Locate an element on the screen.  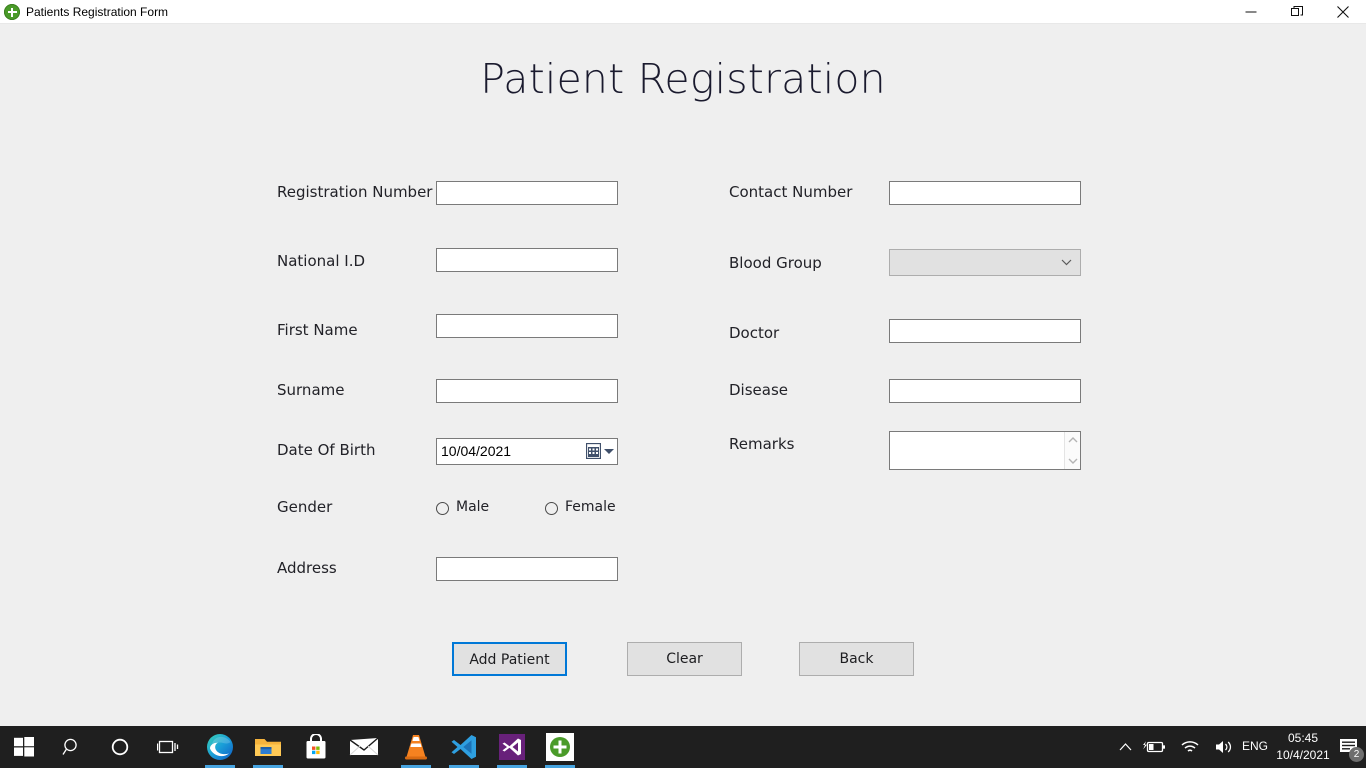
surname-input is located at coordinates (527, 391).